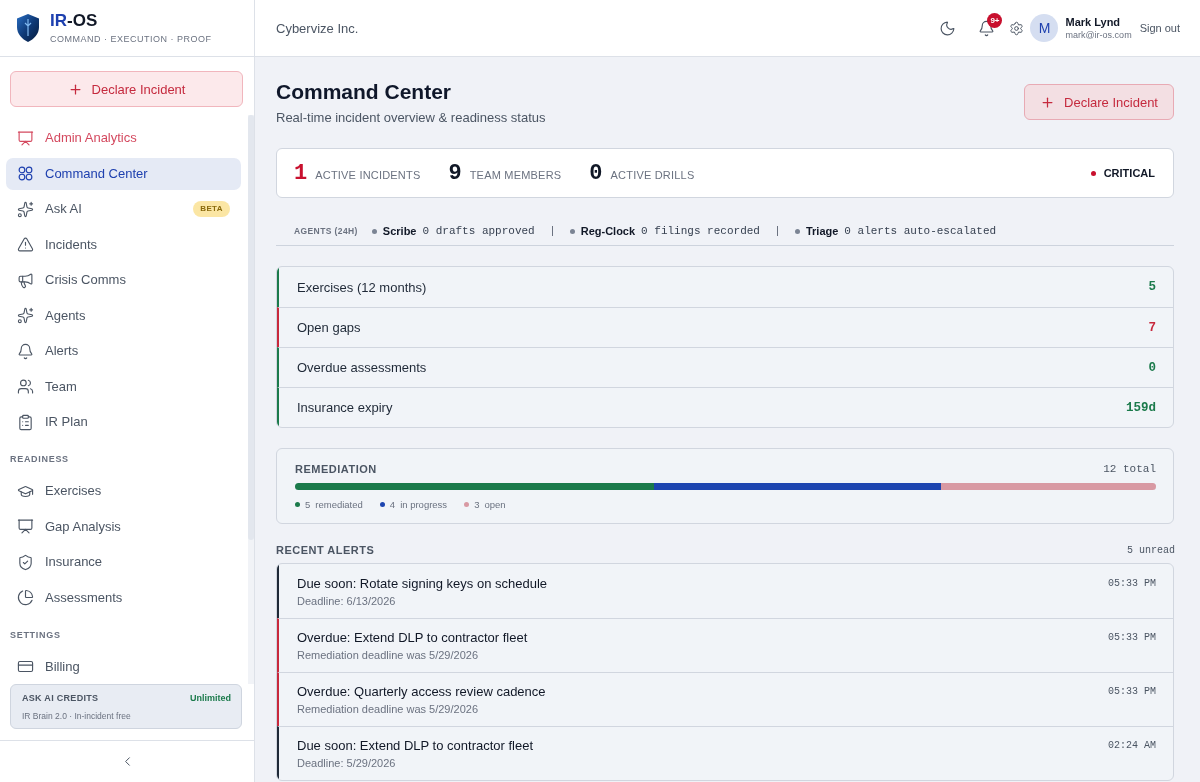 The height and width of the screenshot is (782, 1200). I want to click on nav-item: Incidents, so click(123, 244).